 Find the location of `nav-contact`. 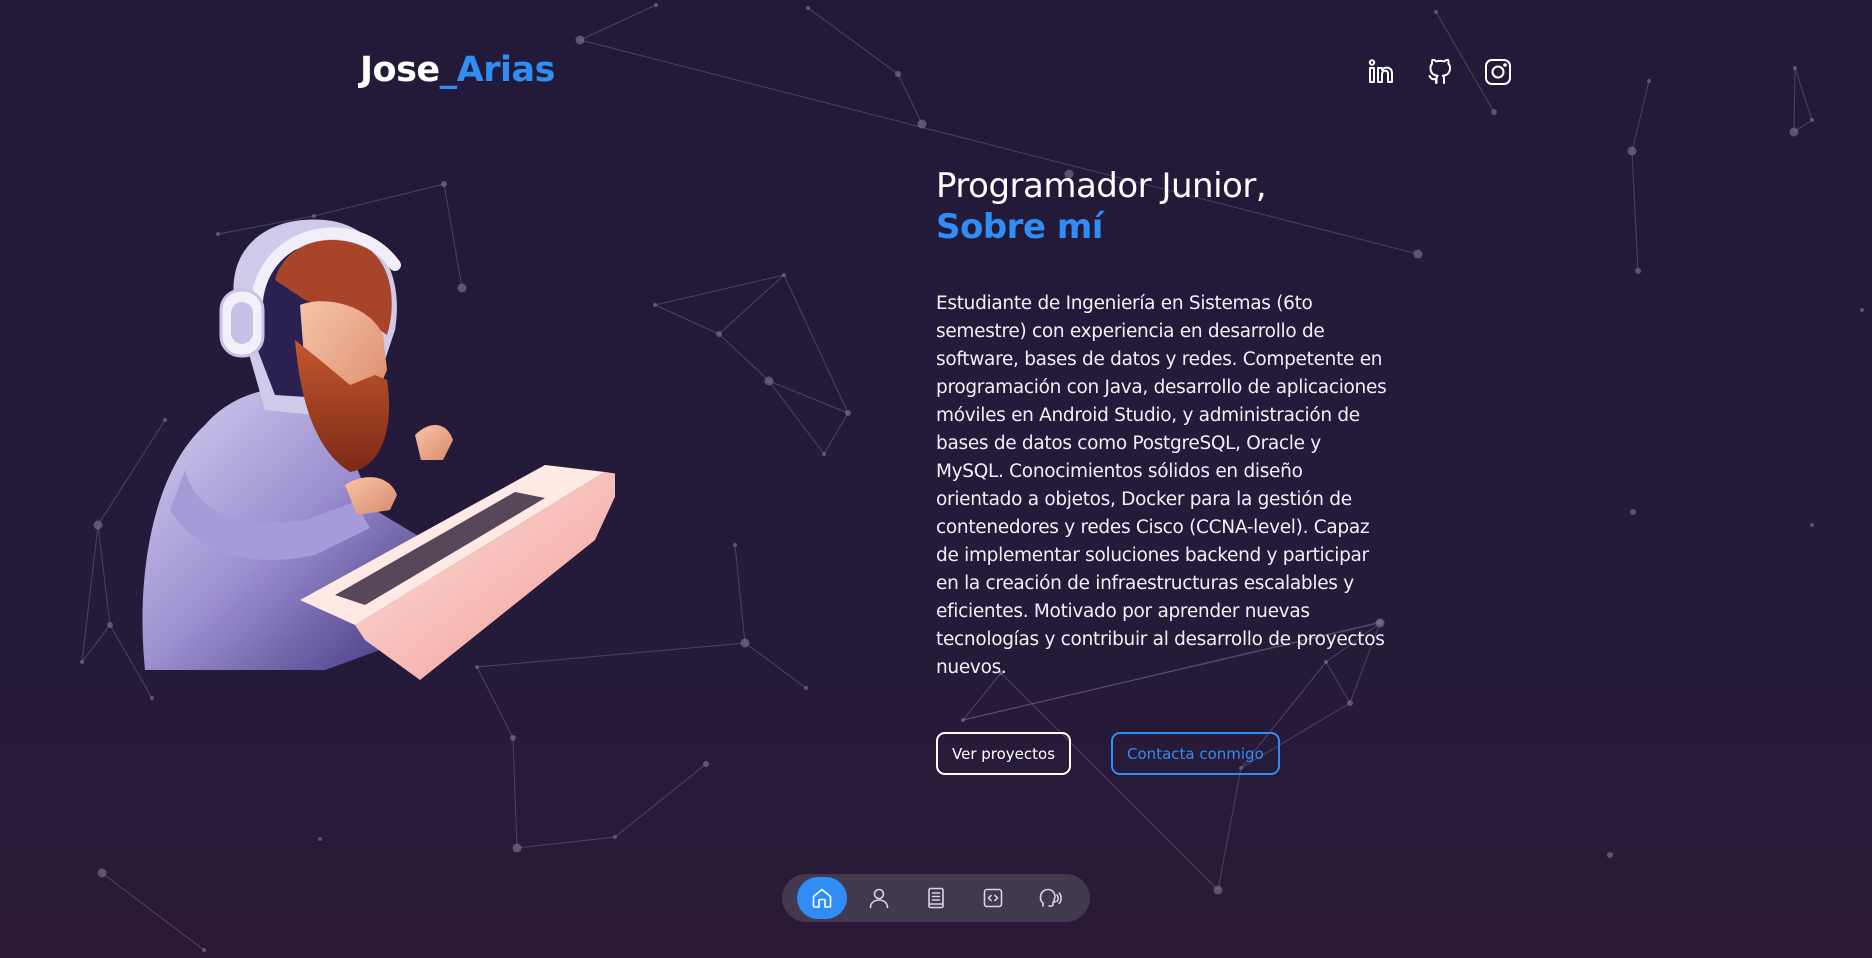

nav-contact is located at coordinates (1050, 898).